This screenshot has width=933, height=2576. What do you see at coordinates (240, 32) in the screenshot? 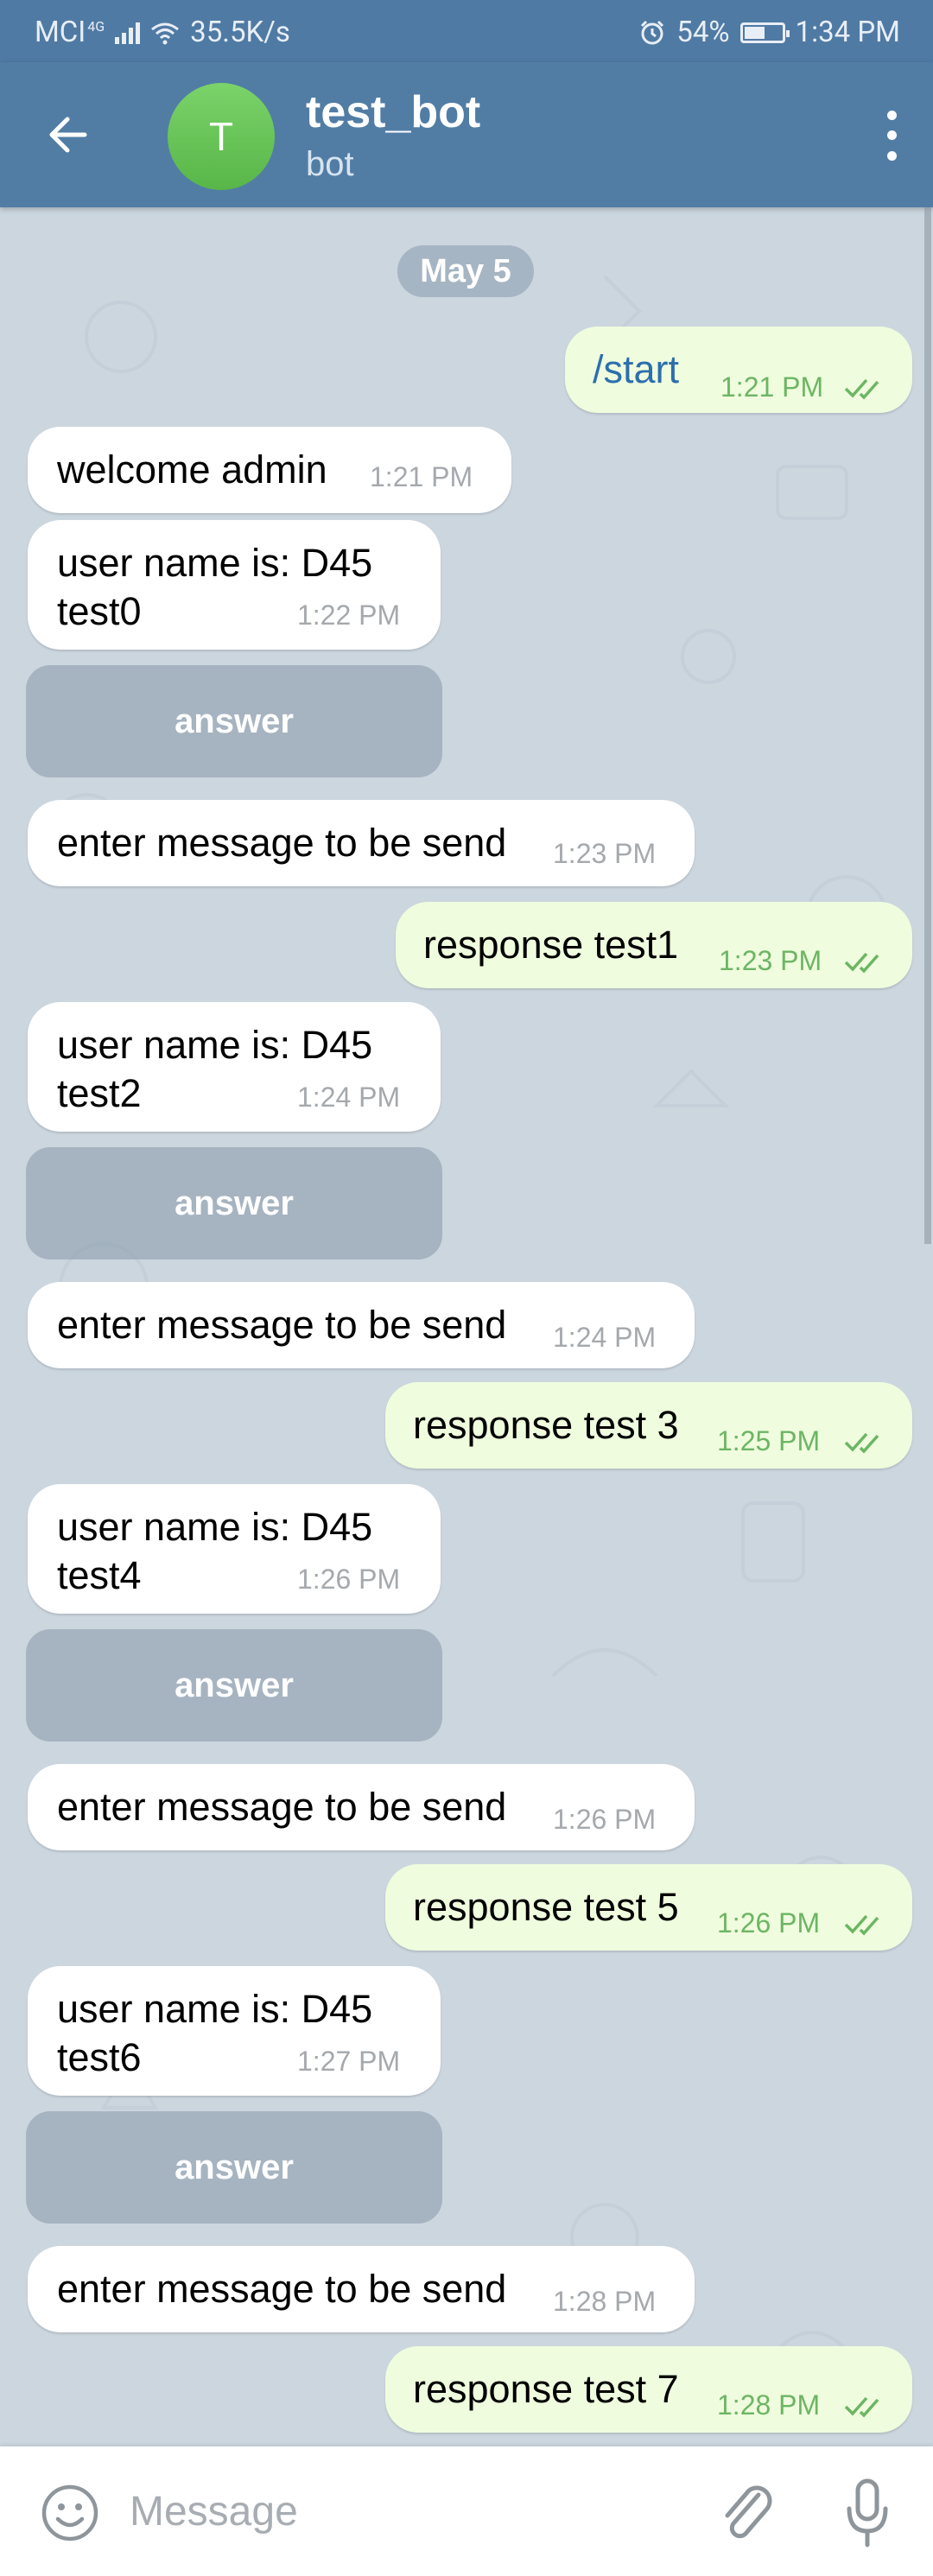
I see `net-speed-label: 35.5K/s` at bounding box center [240, 32].